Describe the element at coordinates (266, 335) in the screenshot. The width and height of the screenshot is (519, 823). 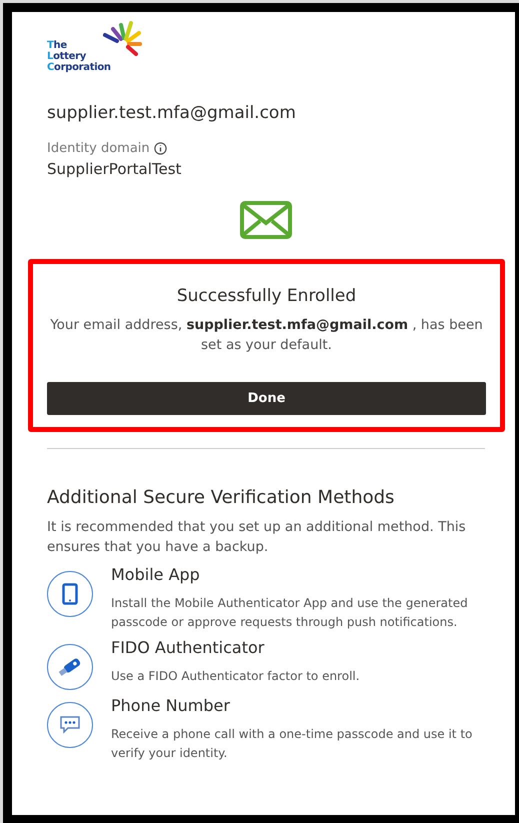
I see `confirmation-message: Your email address, supplier.test.mfa@gmail.com , has been set as your default.` at that location.